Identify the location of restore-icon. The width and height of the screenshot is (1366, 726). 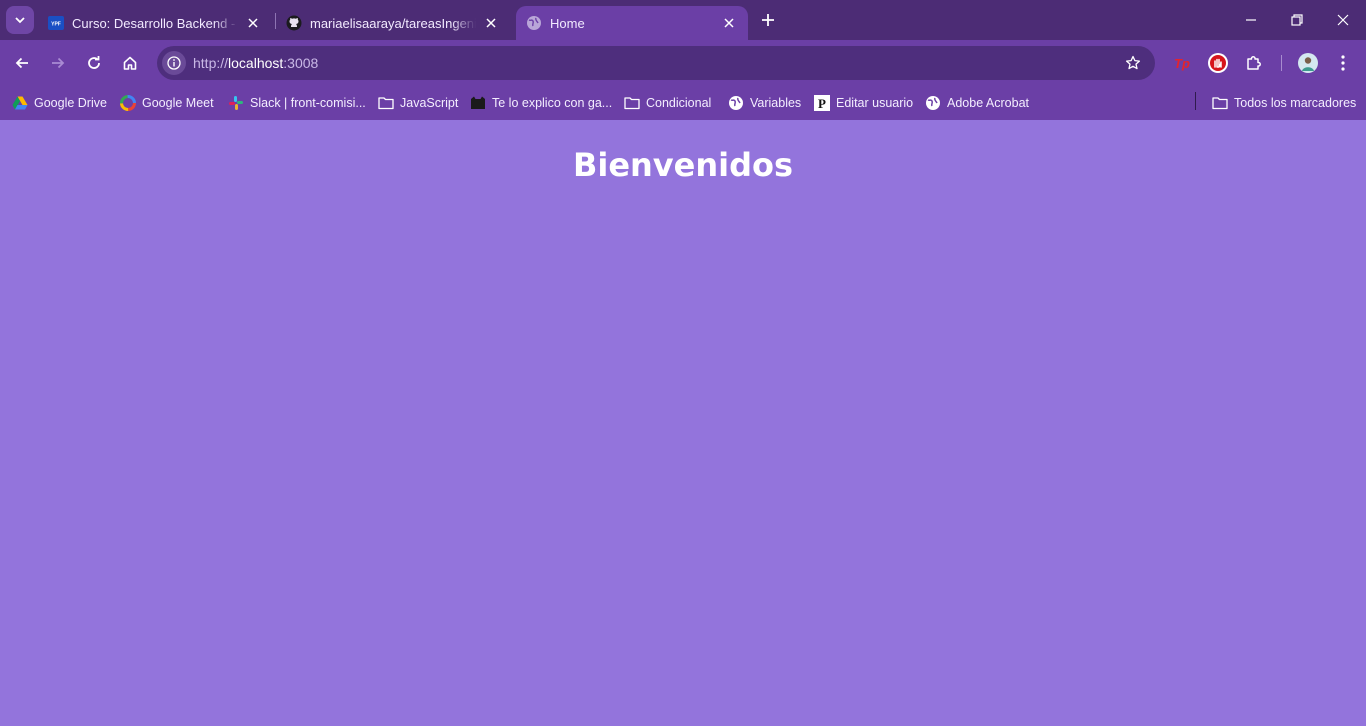
(1297, 20).